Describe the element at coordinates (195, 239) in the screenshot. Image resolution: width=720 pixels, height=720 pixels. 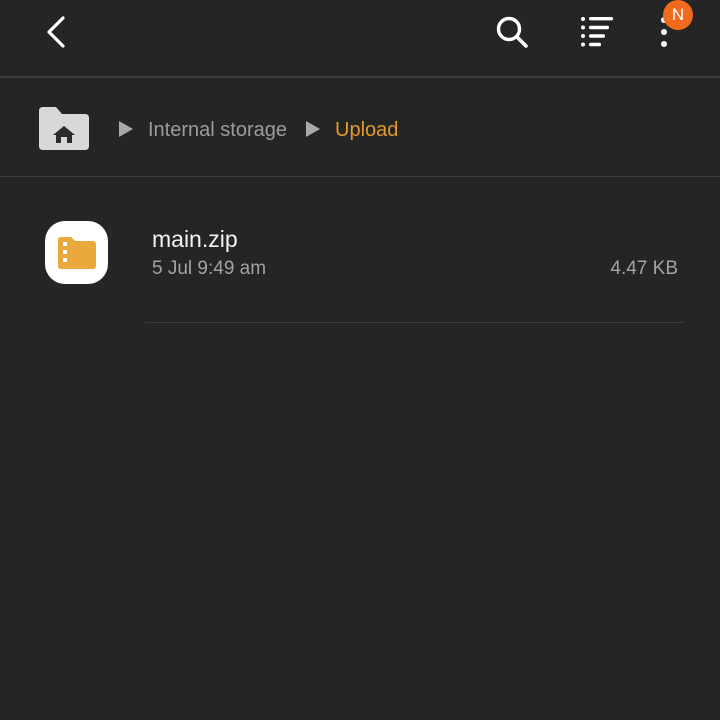
I see `file-name: main.zip` at that location.